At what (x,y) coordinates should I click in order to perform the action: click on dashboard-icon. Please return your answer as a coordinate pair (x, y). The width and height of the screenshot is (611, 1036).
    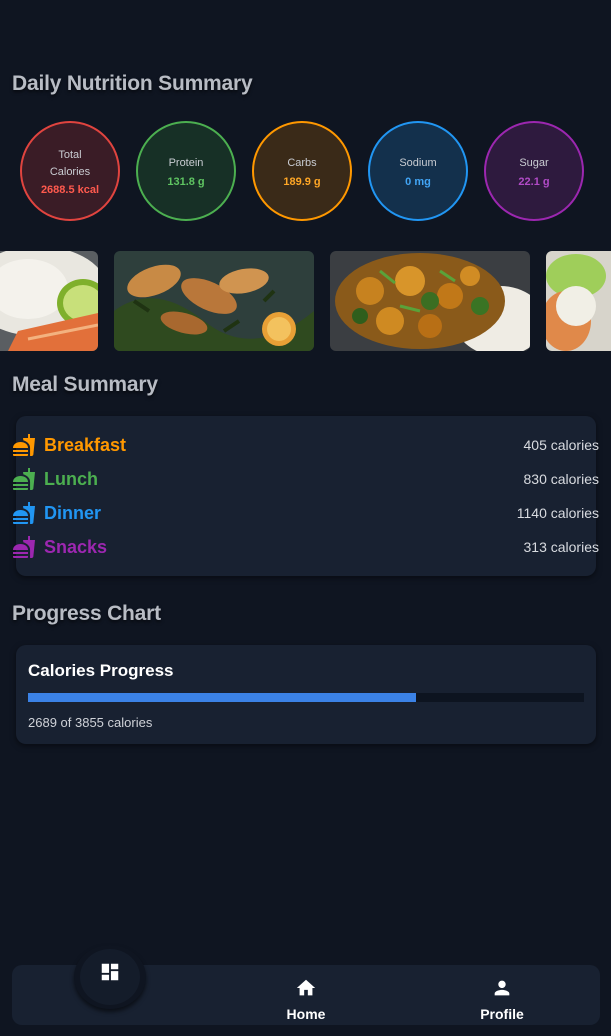
    Looking at the image, I should click on (110, 974).